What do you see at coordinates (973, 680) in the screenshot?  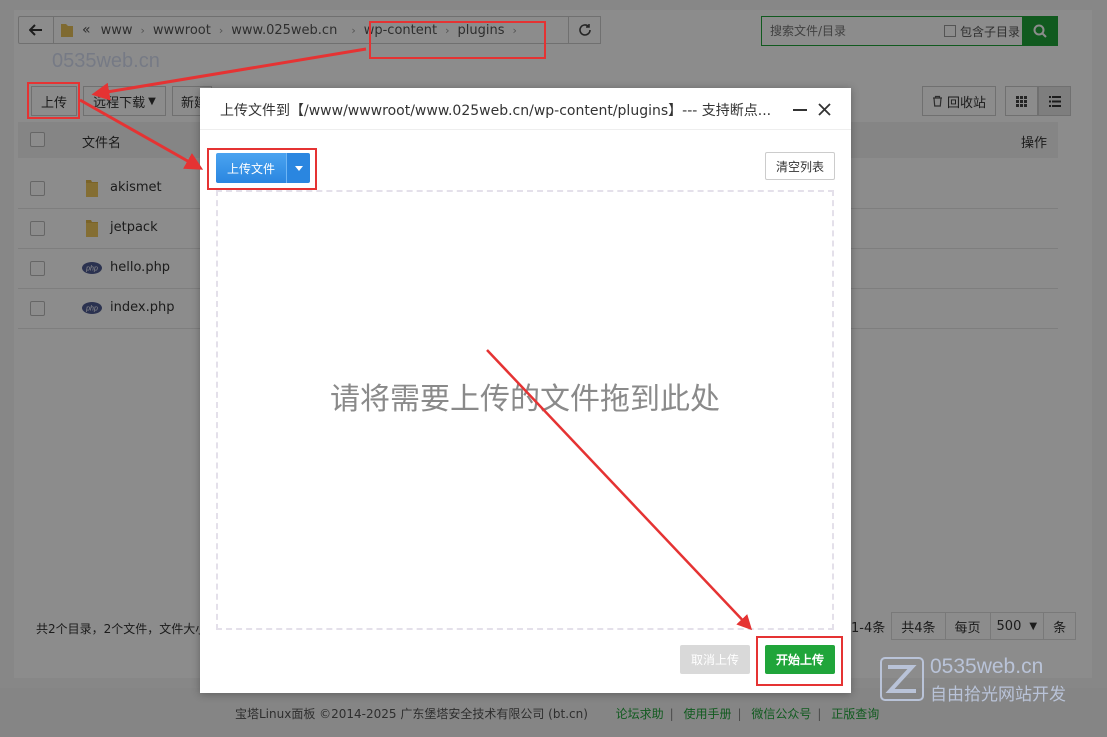 I see `brand-watermark: 0535web.cn 自由拾光网站开发` at bounding box center [973, 680].